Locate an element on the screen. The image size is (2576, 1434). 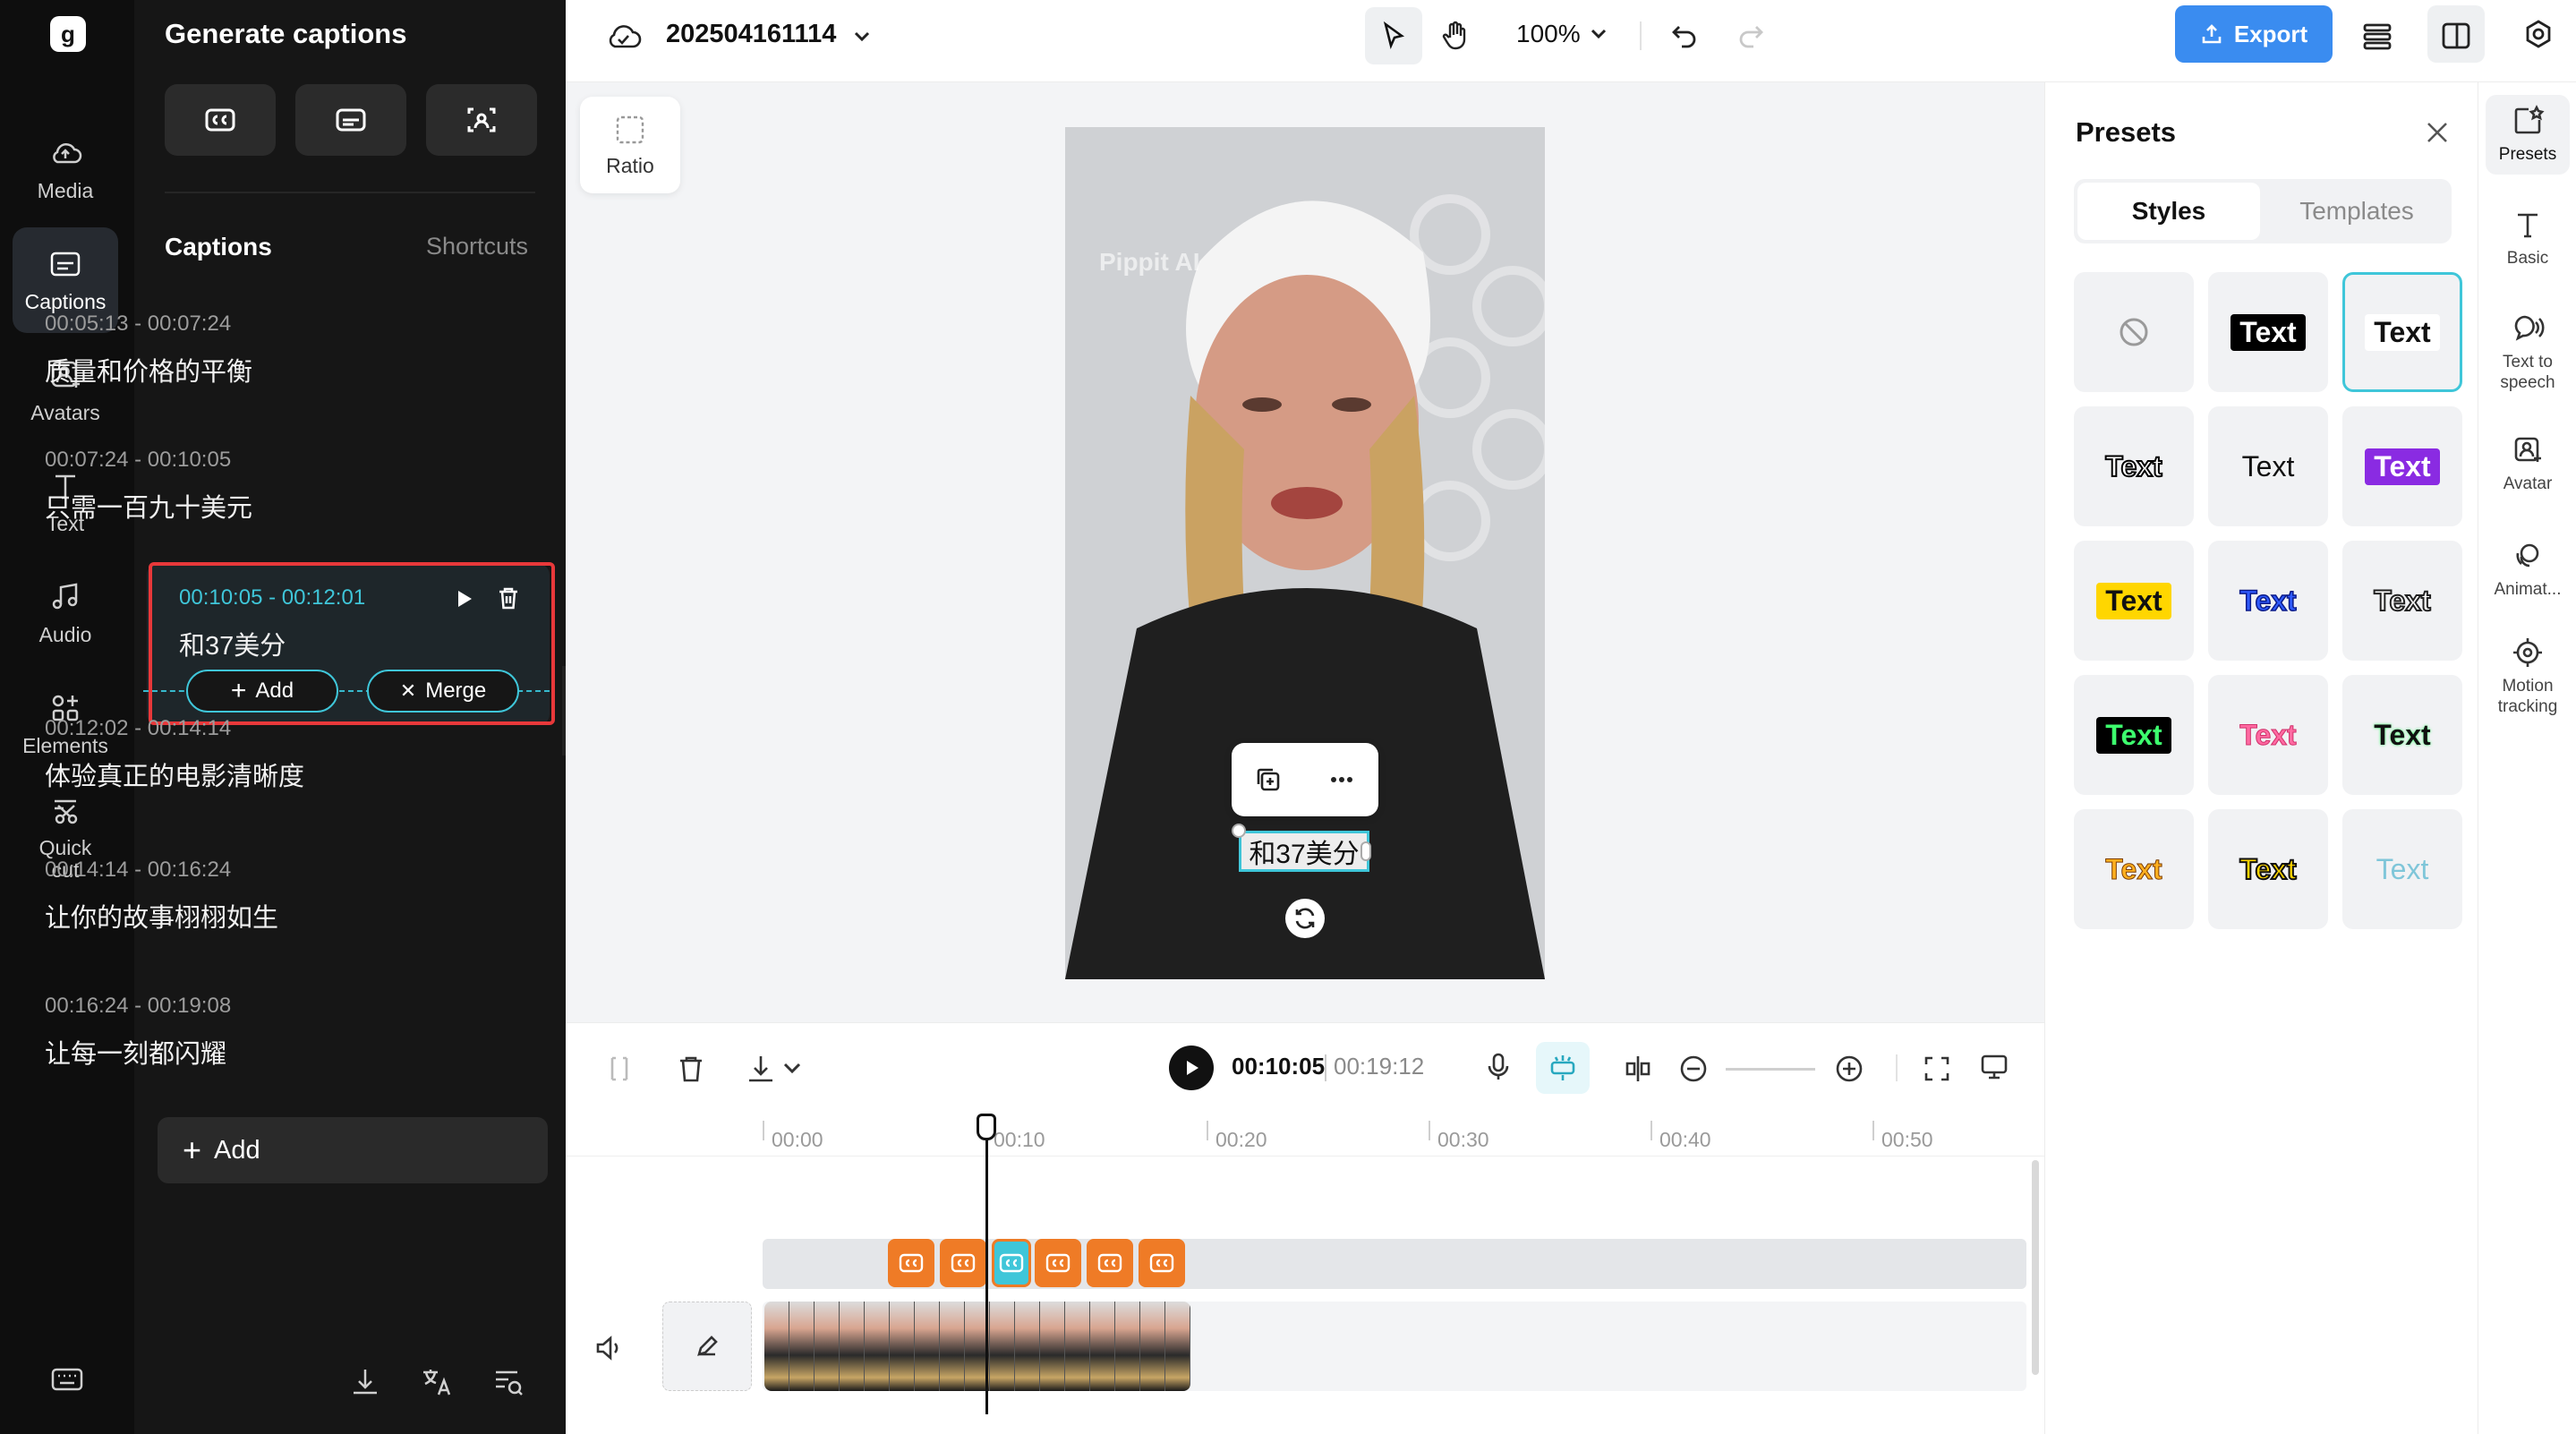
split-clip-button is located at coordinates (1638, 1069).